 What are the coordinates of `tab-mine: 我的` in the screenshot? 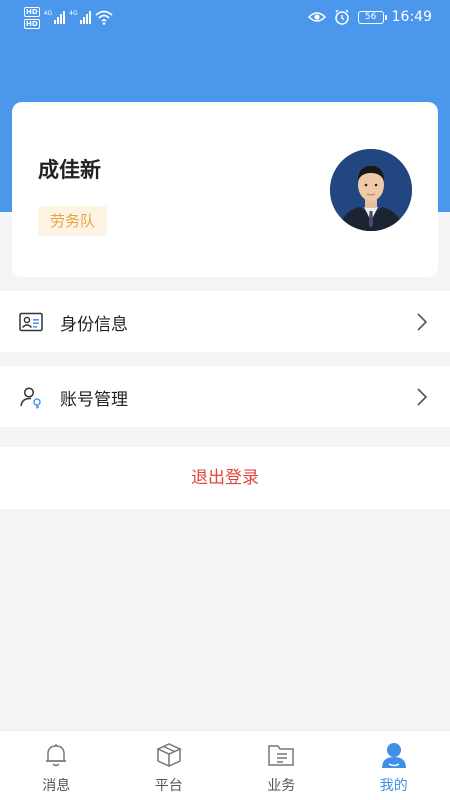 It's located at (394, 765).